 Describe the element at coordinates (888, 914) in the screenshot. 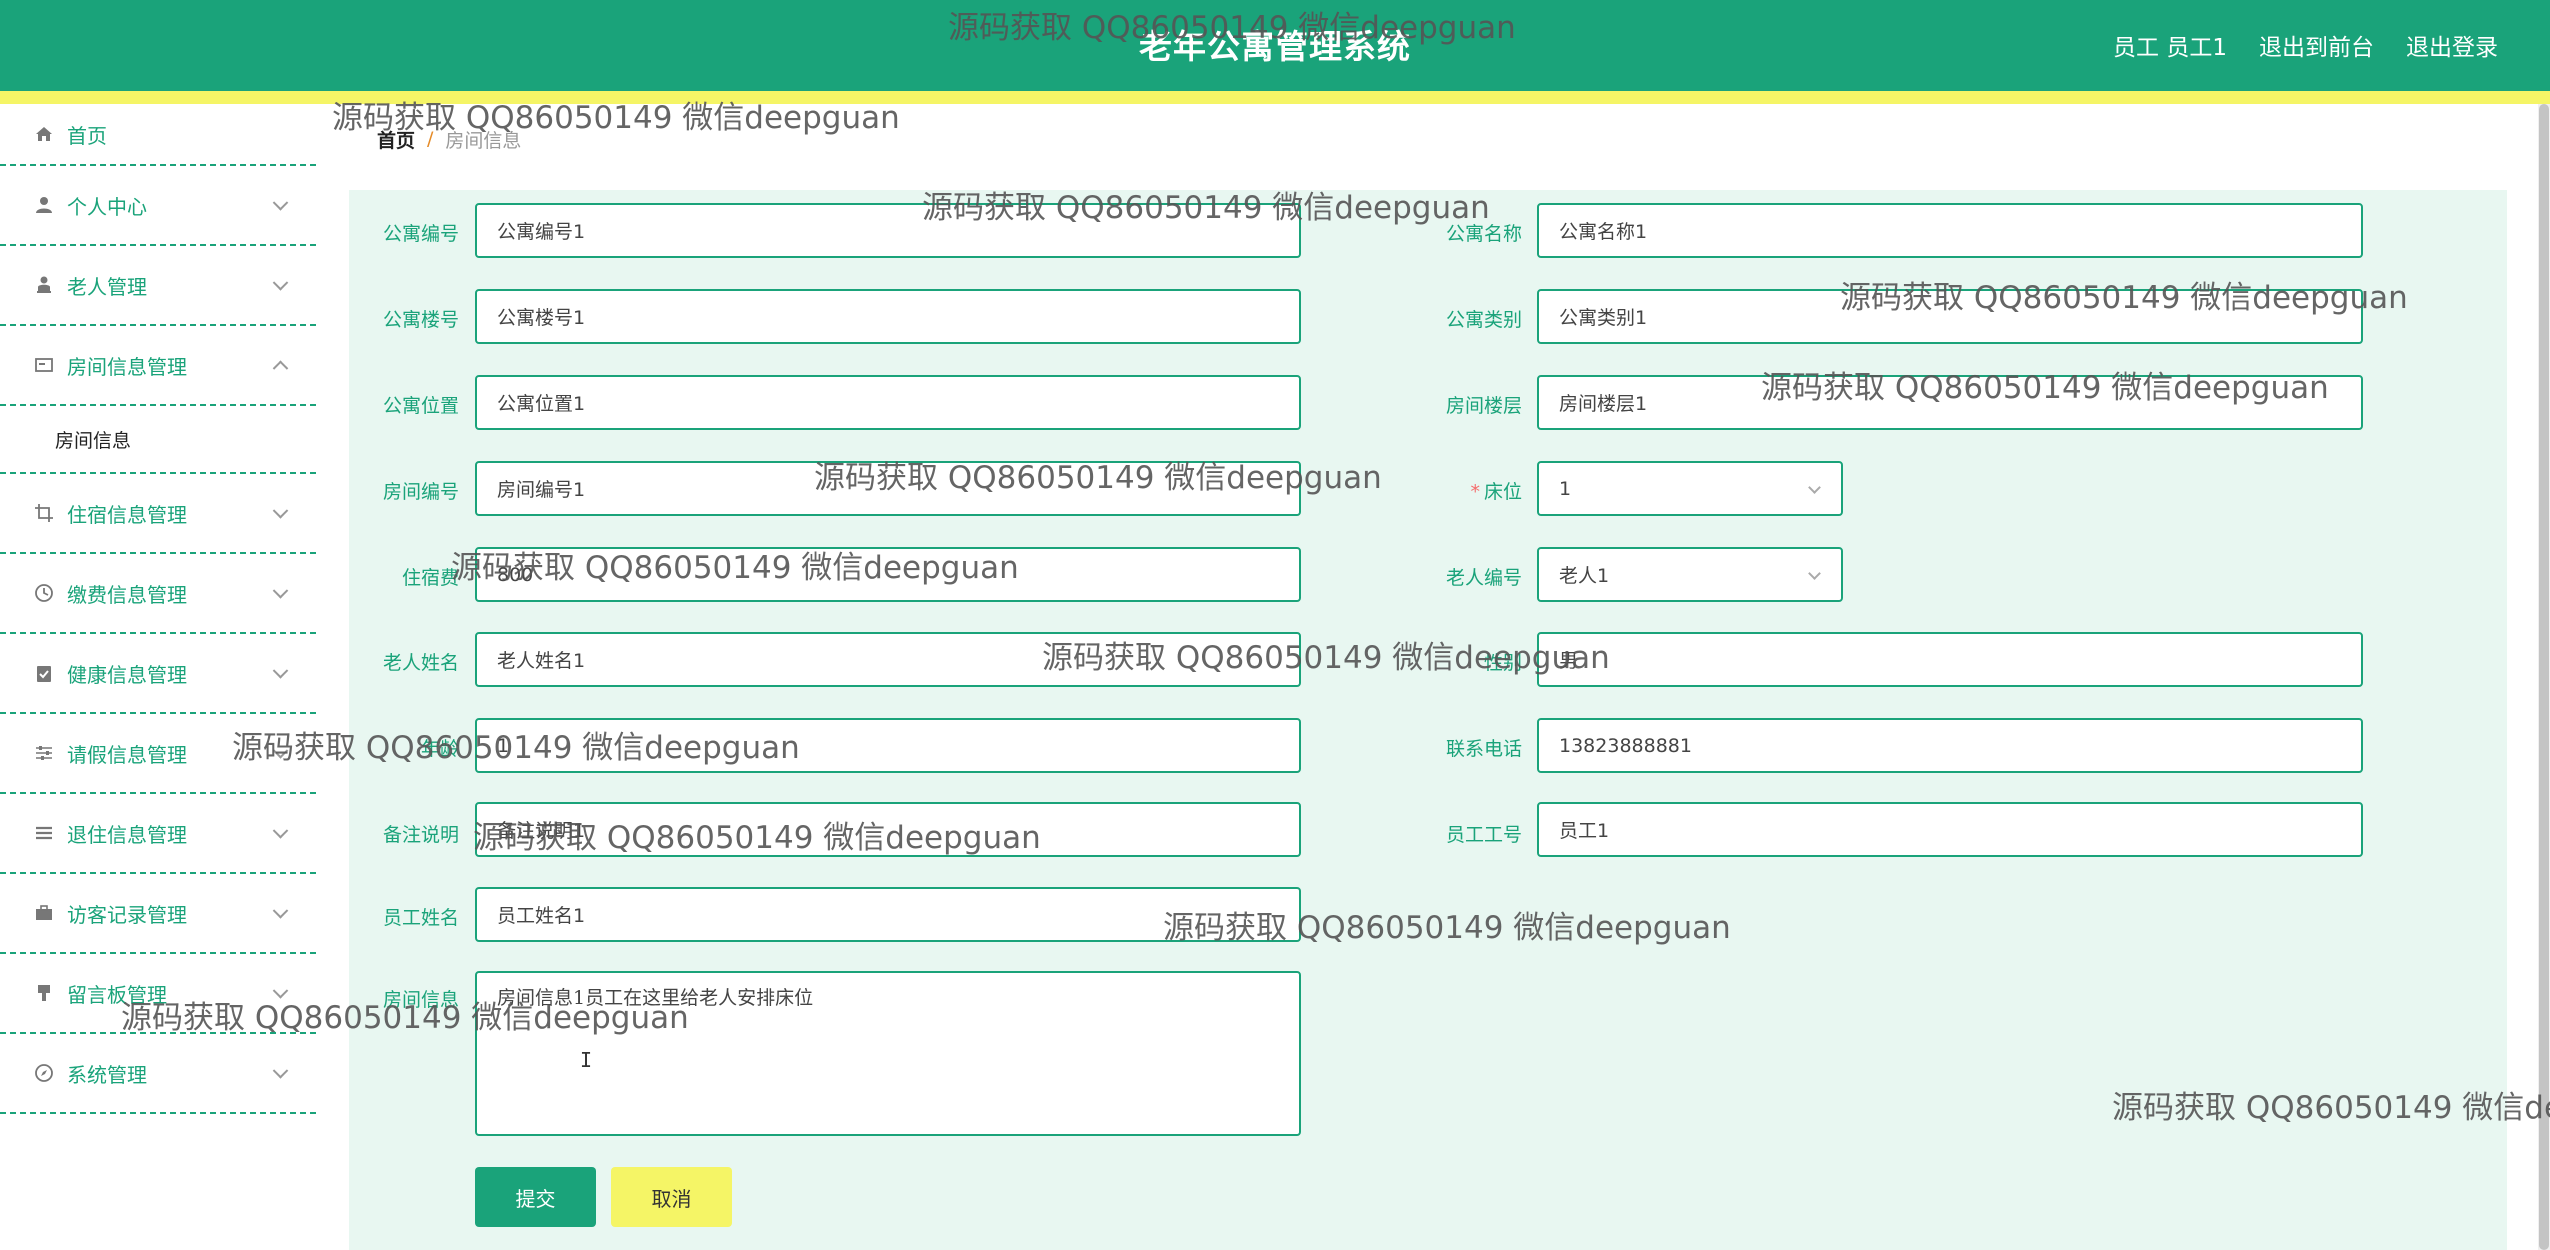

I see `staff-name-input: 员工姓名1` at that location.